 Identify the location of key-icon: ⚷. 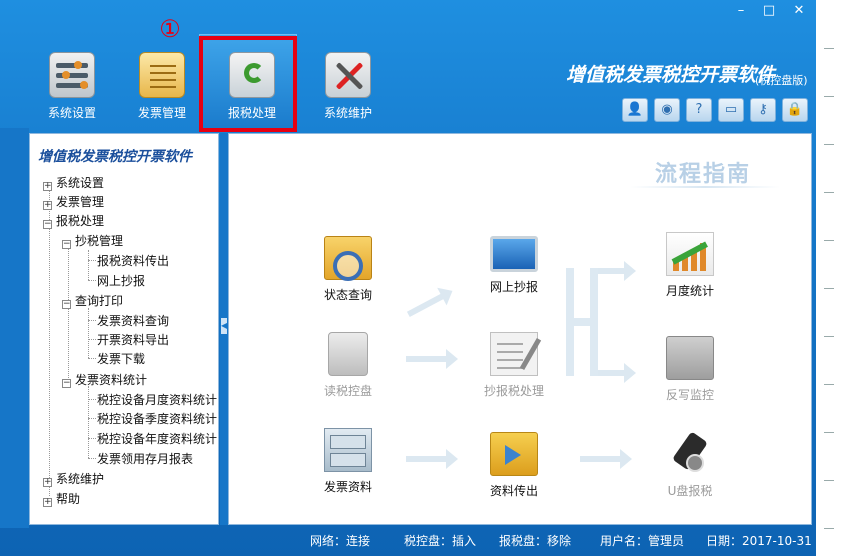
(763, 109).